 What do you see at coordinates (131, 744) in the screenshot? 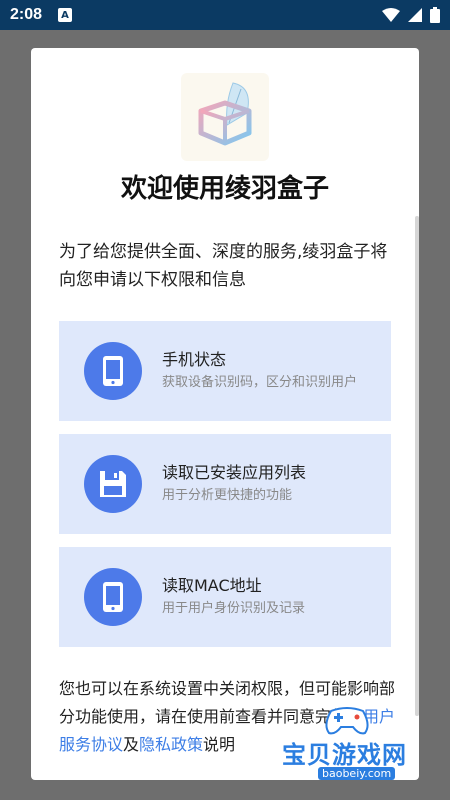
I see `footer-and: 及` at bounding box center [131, 744].